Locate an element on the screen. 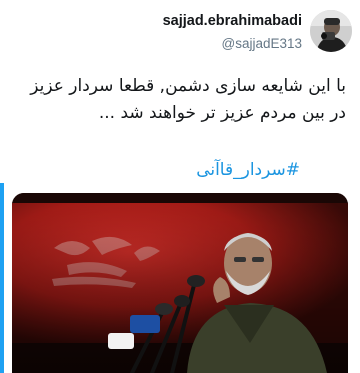 The image size is (360, 373). author-names: sajjad.ebrahimabadi @sajjadE313 is located at coordinates (232, 33).